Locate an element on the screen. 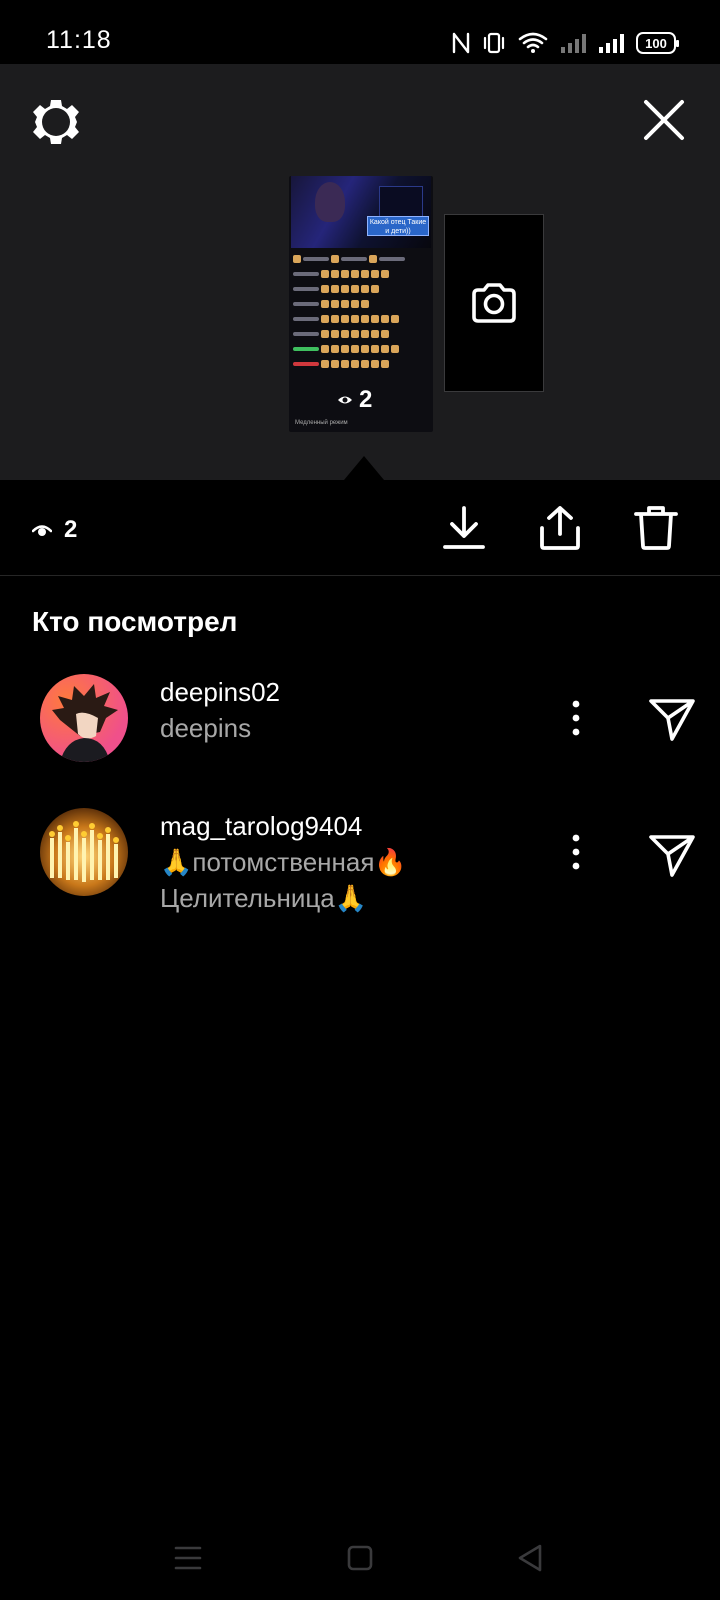 The width and height of the screenshot is (720, 1600). back-button is located at coordinates (530, 1558).